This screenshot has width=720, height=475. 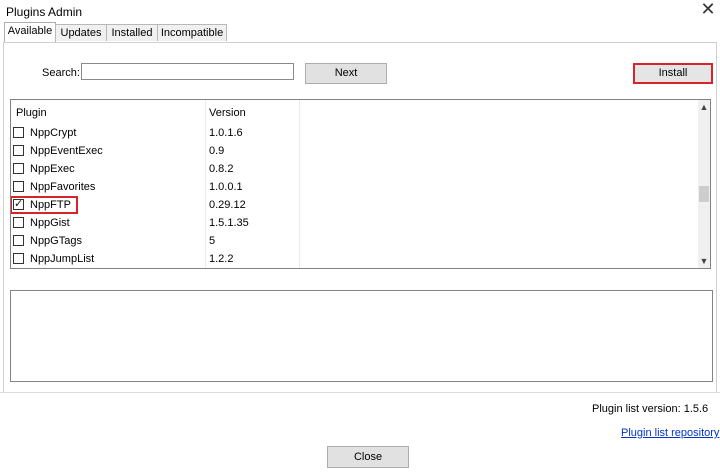 I want to click on table-row: NppExec 0.8.2, so click(x=354, y=169).